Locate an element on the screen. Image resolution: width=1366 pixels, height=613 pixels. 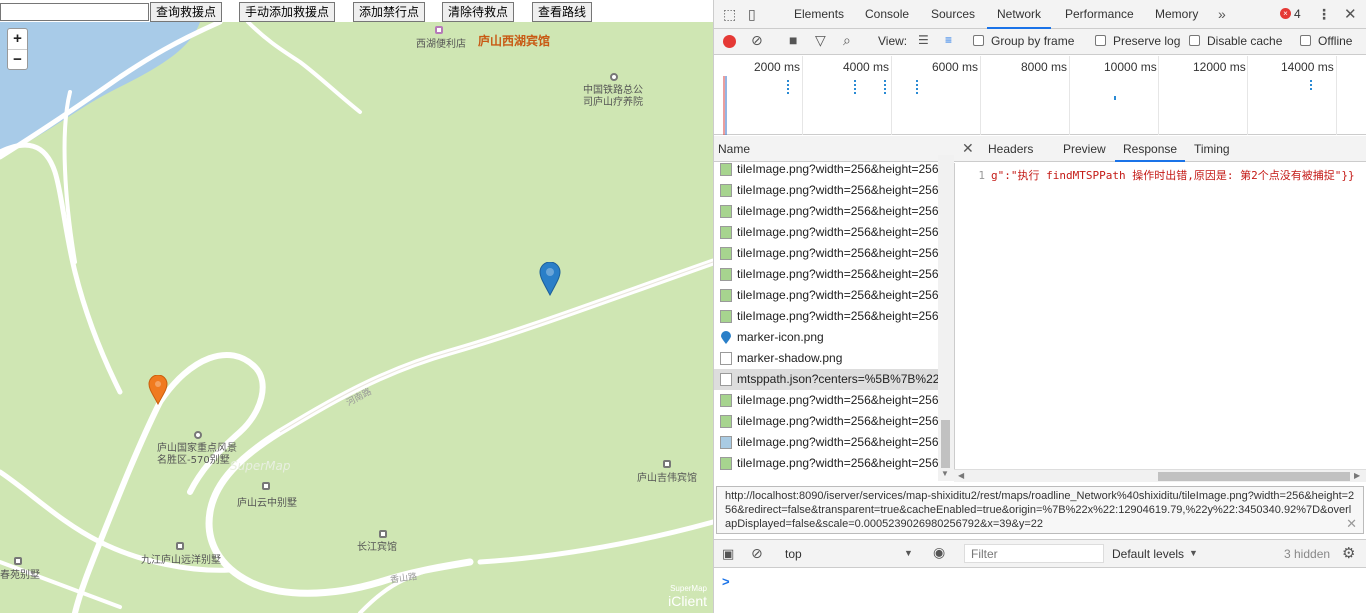
large-rows-icon: ☰ is located at coordinates (923, 40).